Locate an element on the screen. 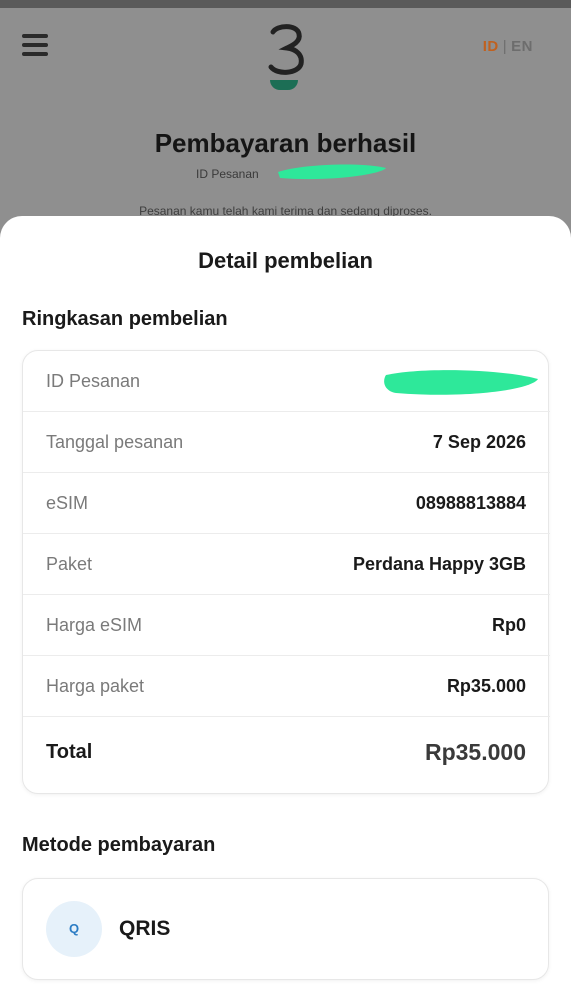 The height and width of the screenshot is (1000, 571). payment-method-qris: Q QRIS is located at coordinates (285, 929).